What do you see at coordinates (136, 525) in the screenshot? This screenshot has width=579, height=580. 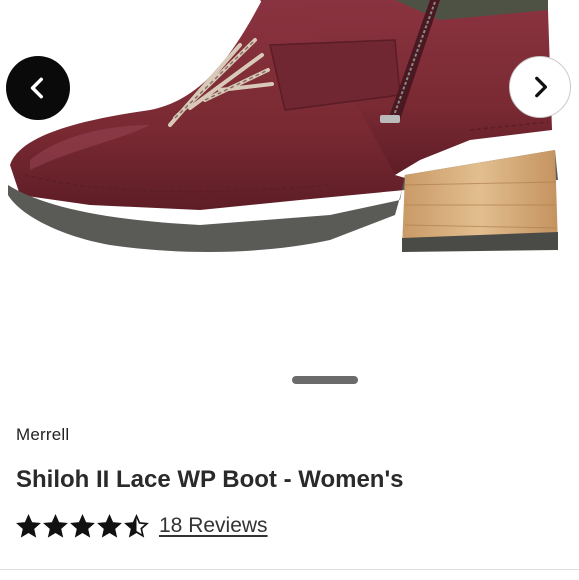 I see `star-half-icon` at bounding box center [136, 525].